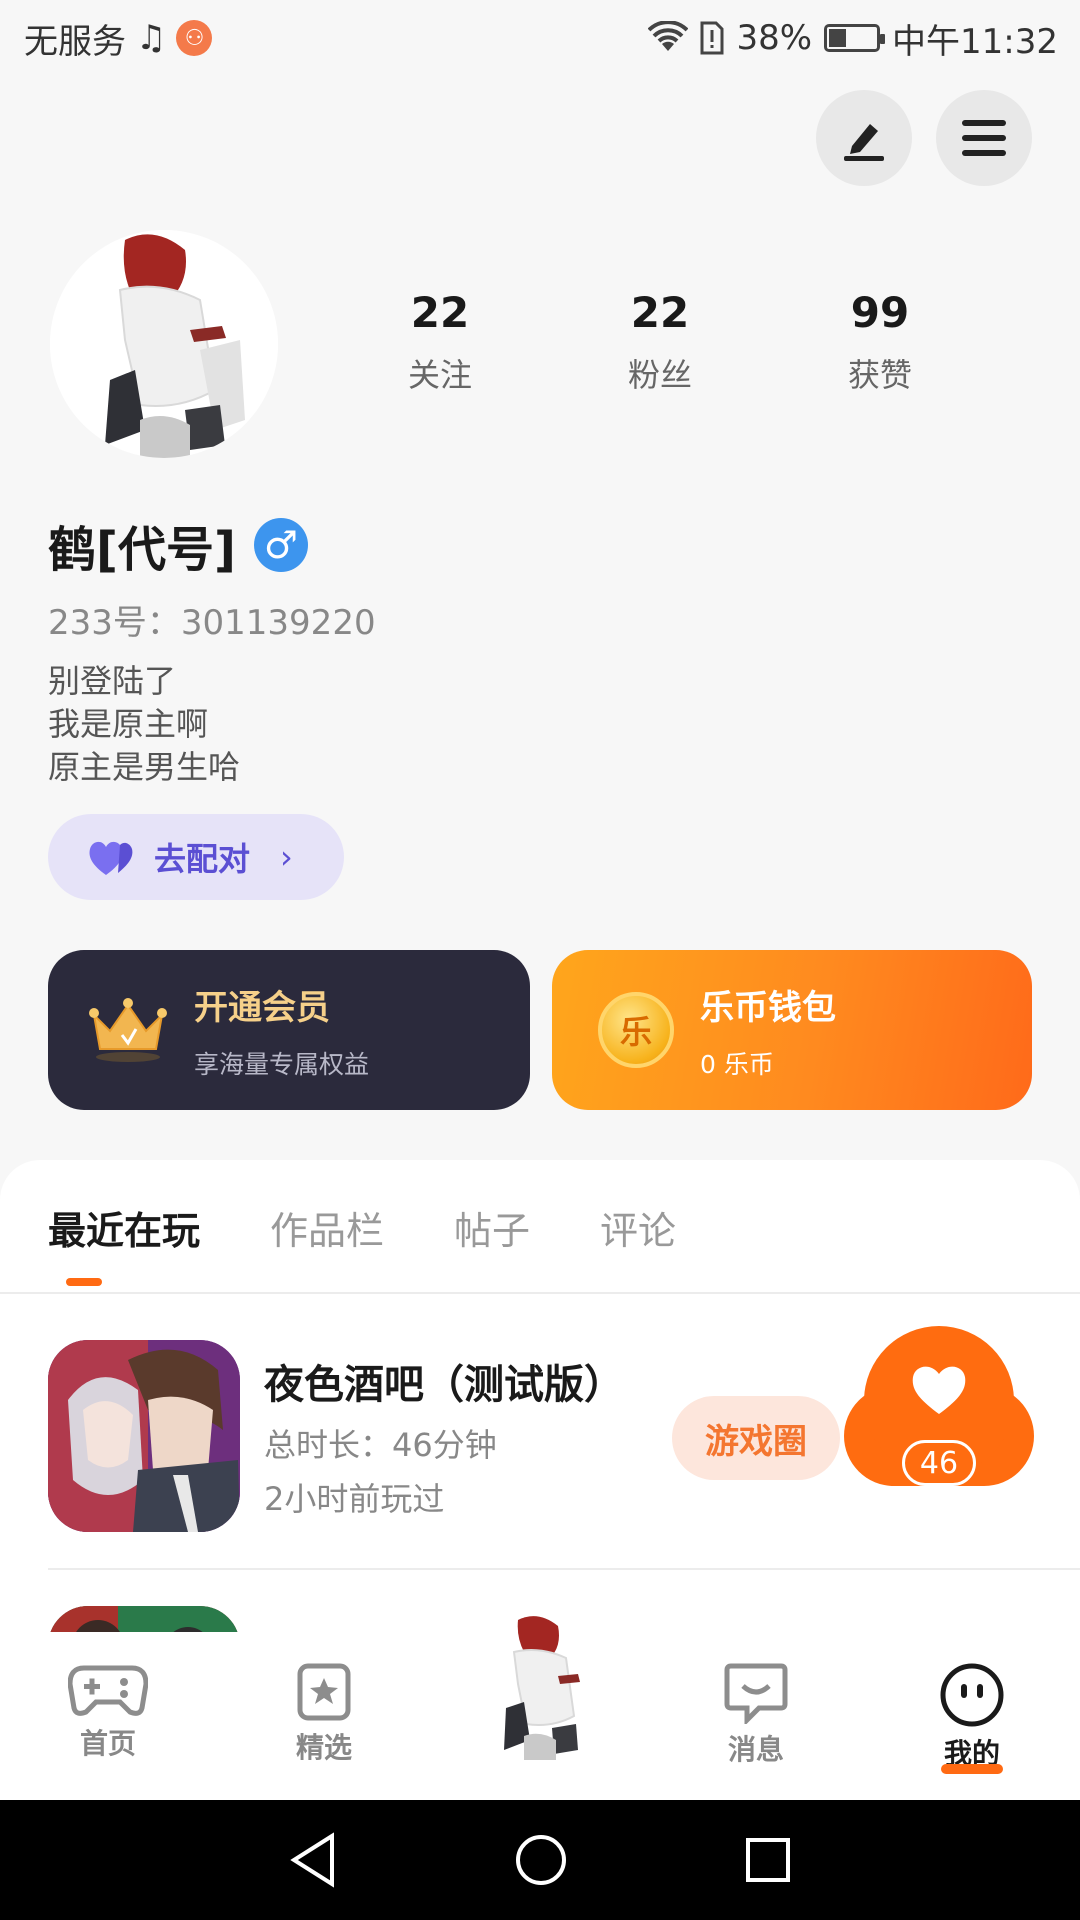  I want to click on sim-alert-icon, so click(712, 38).